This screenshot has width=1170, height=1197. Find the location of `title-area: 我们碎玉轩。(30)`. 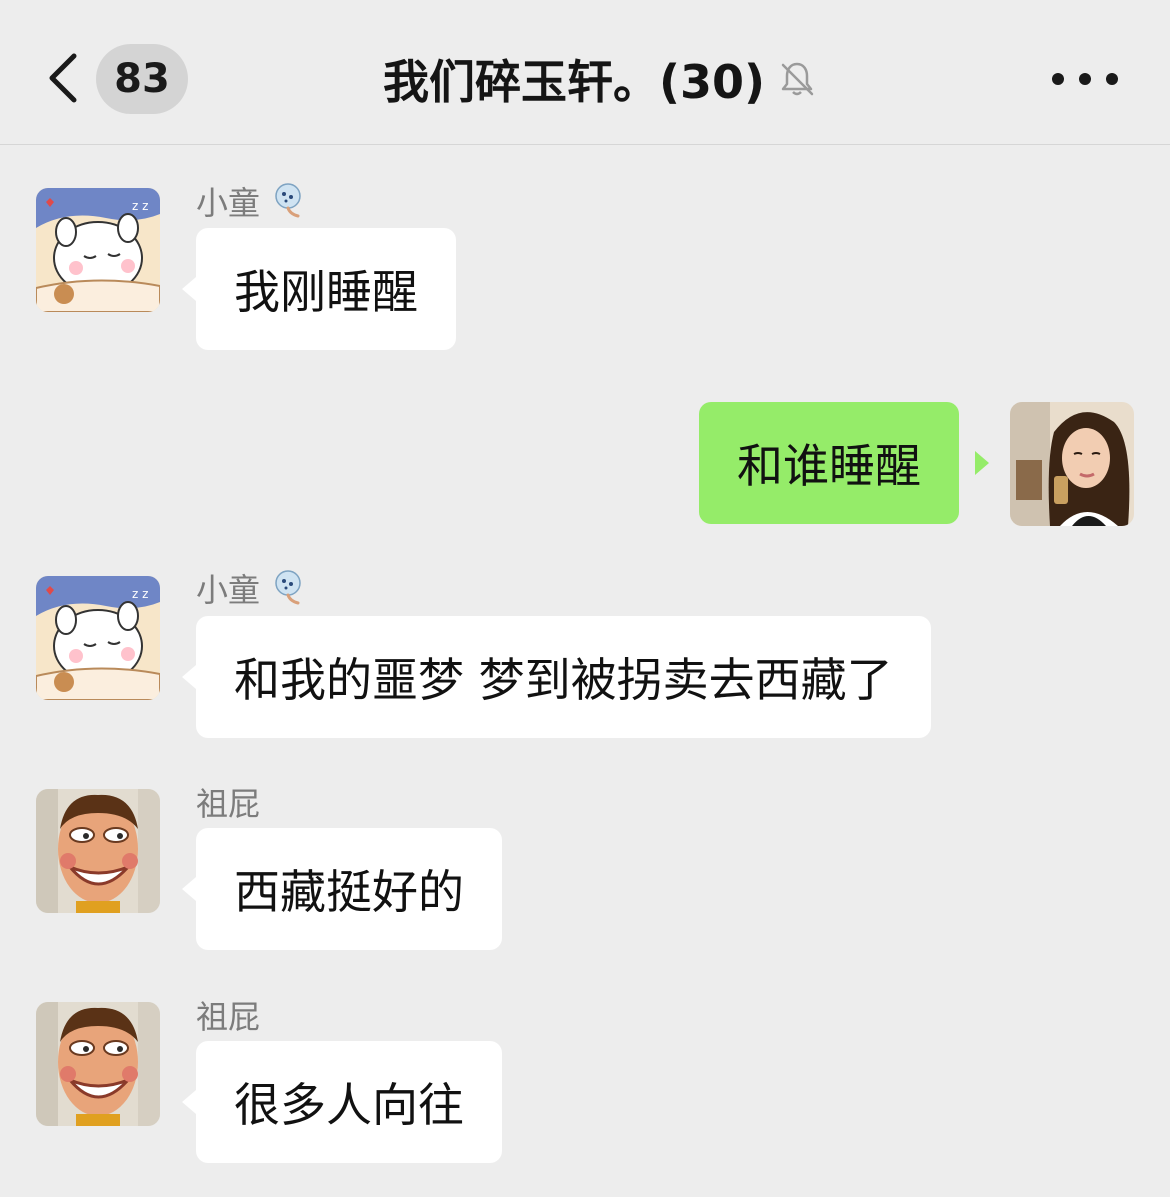

title-area: 我们碎玉轩。(30) is located at coordinates (585, 79).